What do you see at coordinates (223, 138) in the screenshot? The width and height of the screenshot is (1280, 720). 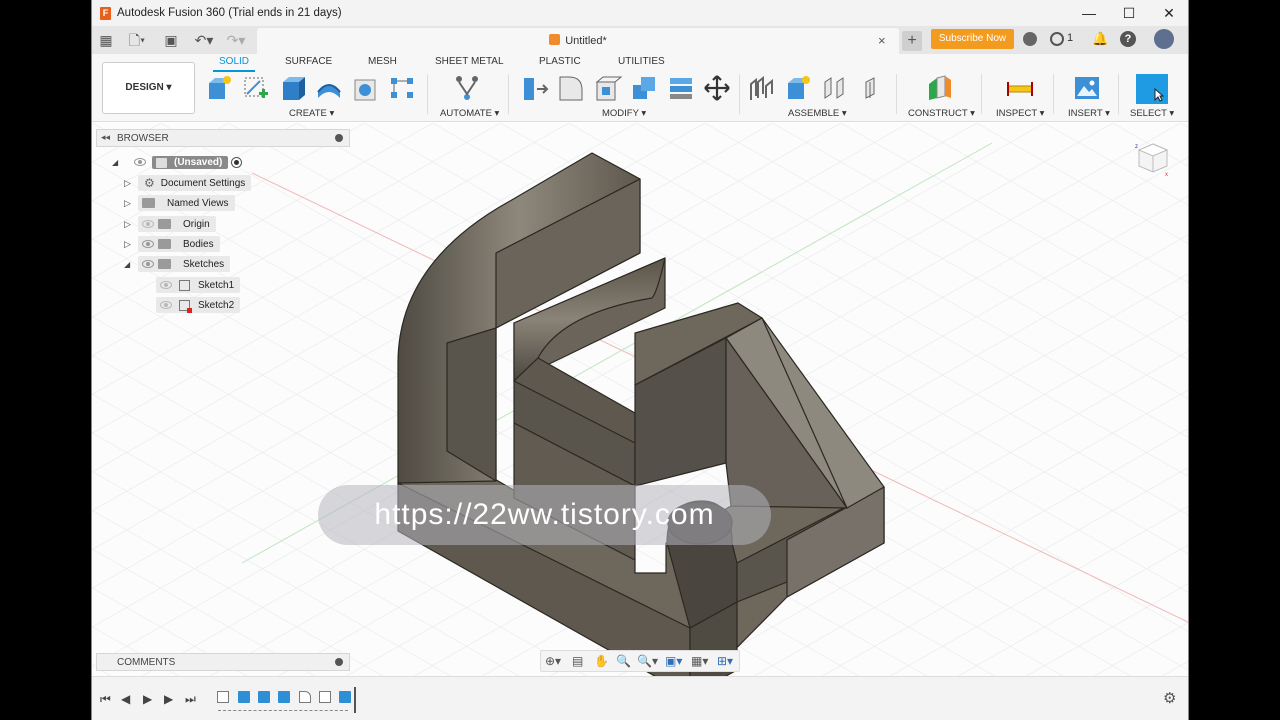 I see `browser-panel-header: ◂◂ BROWSER` at bounding box center [223, 138].